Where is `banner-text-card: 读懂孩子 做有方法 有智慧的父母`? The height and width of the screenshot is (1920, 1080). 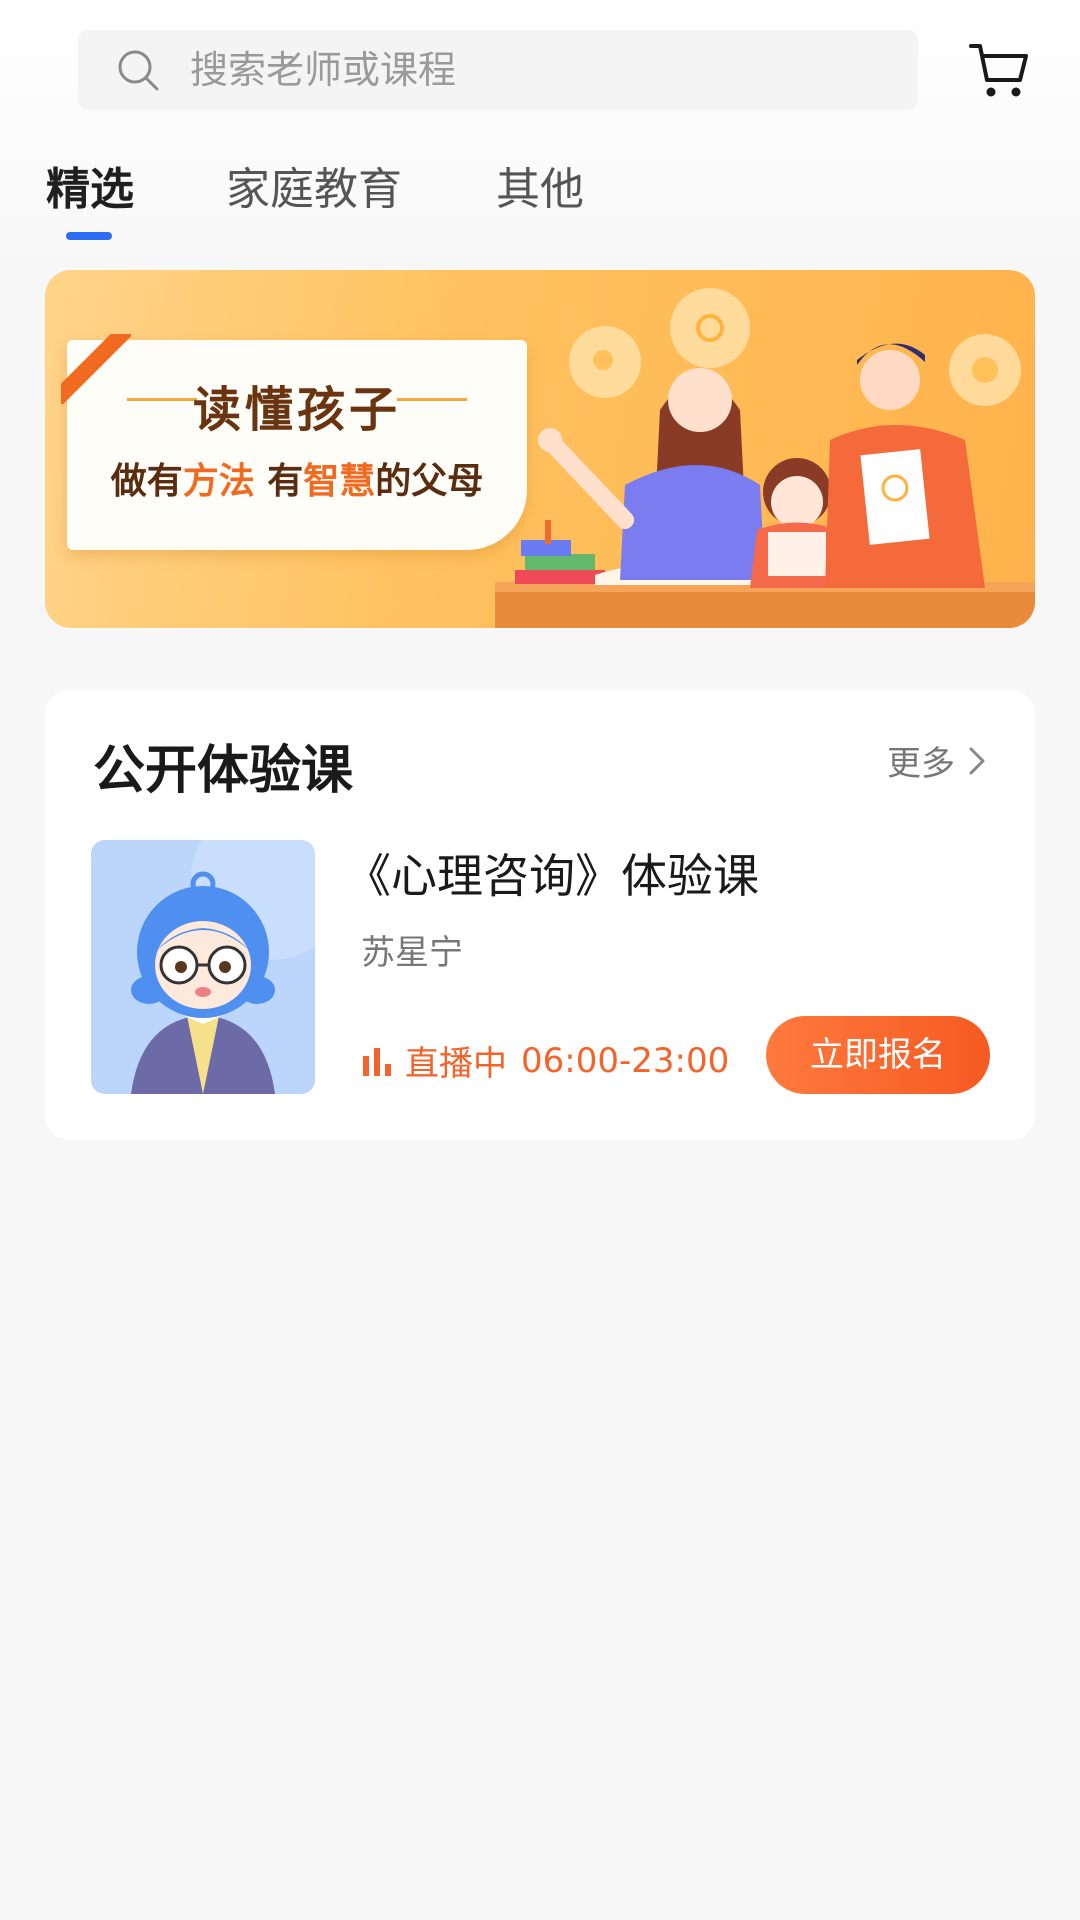 banner-text-card: 读懂孩子 做有方法 有智慧的父母 is located at coordinates (297, 445).